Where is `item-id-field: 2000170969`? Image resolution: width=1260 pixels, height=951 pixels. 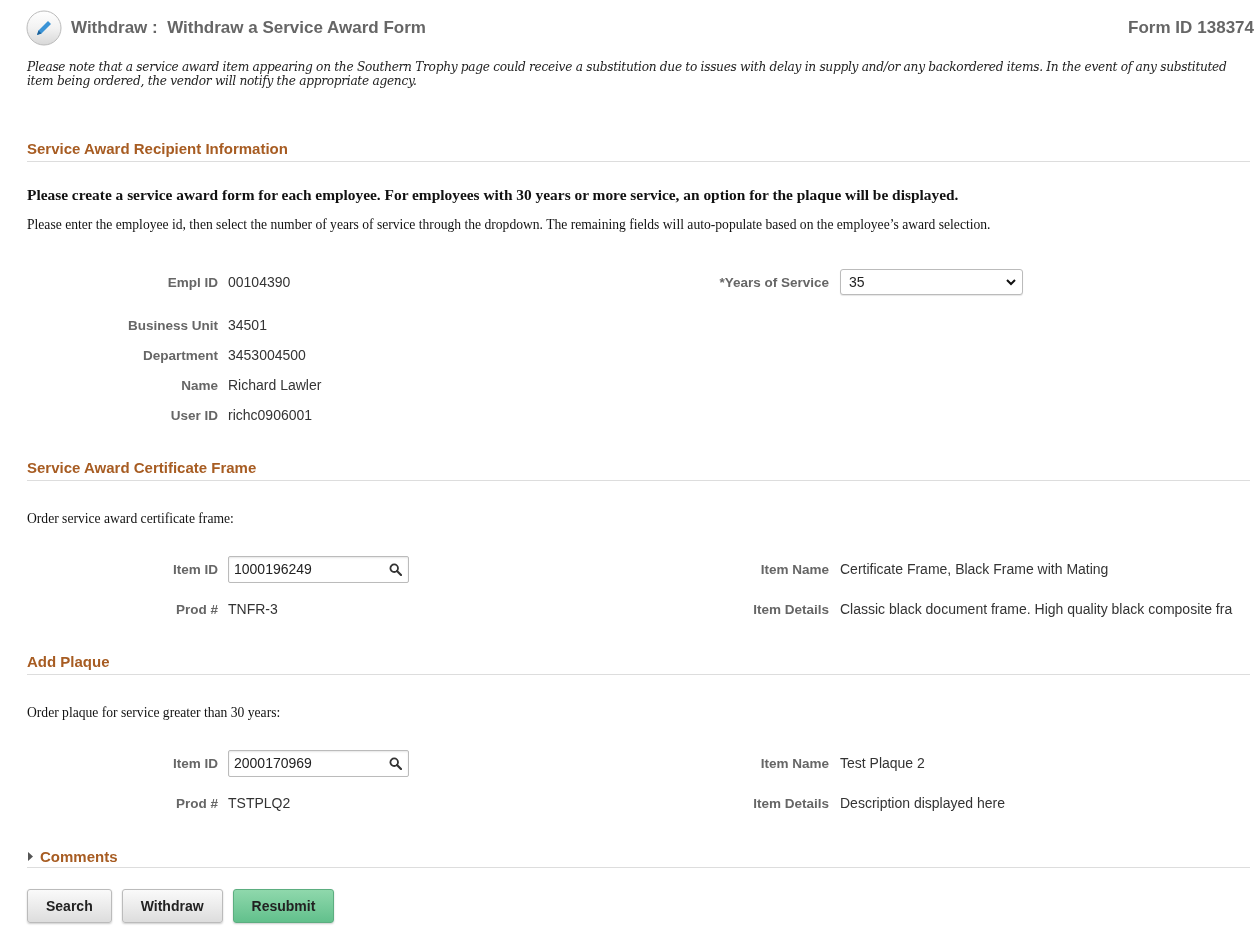 item-id-field: 2000170969 is located at coordinates (318, 763).